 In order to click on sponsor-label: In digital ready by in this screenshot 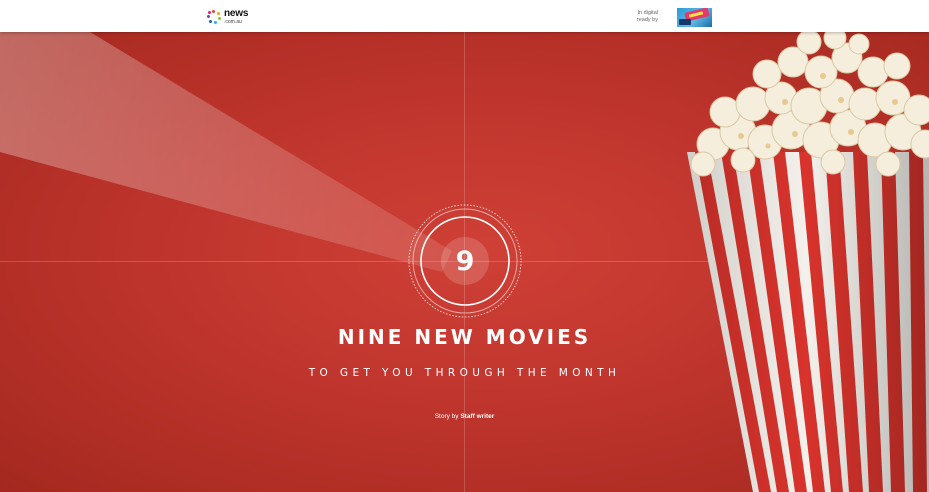, I will do `click(642, 17)`.